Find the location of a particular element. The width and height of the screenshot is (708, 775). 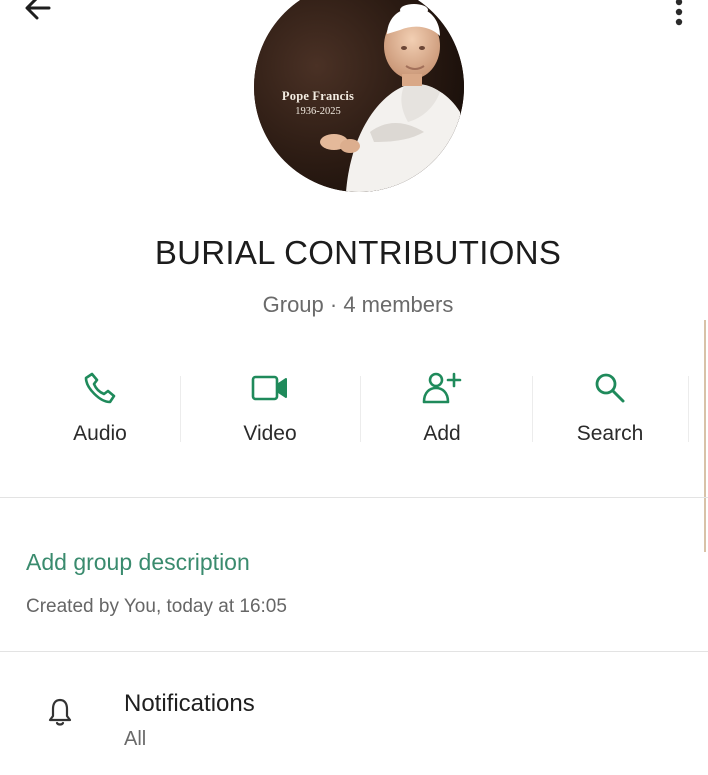

search-icon is located at coordinates (610, 390).